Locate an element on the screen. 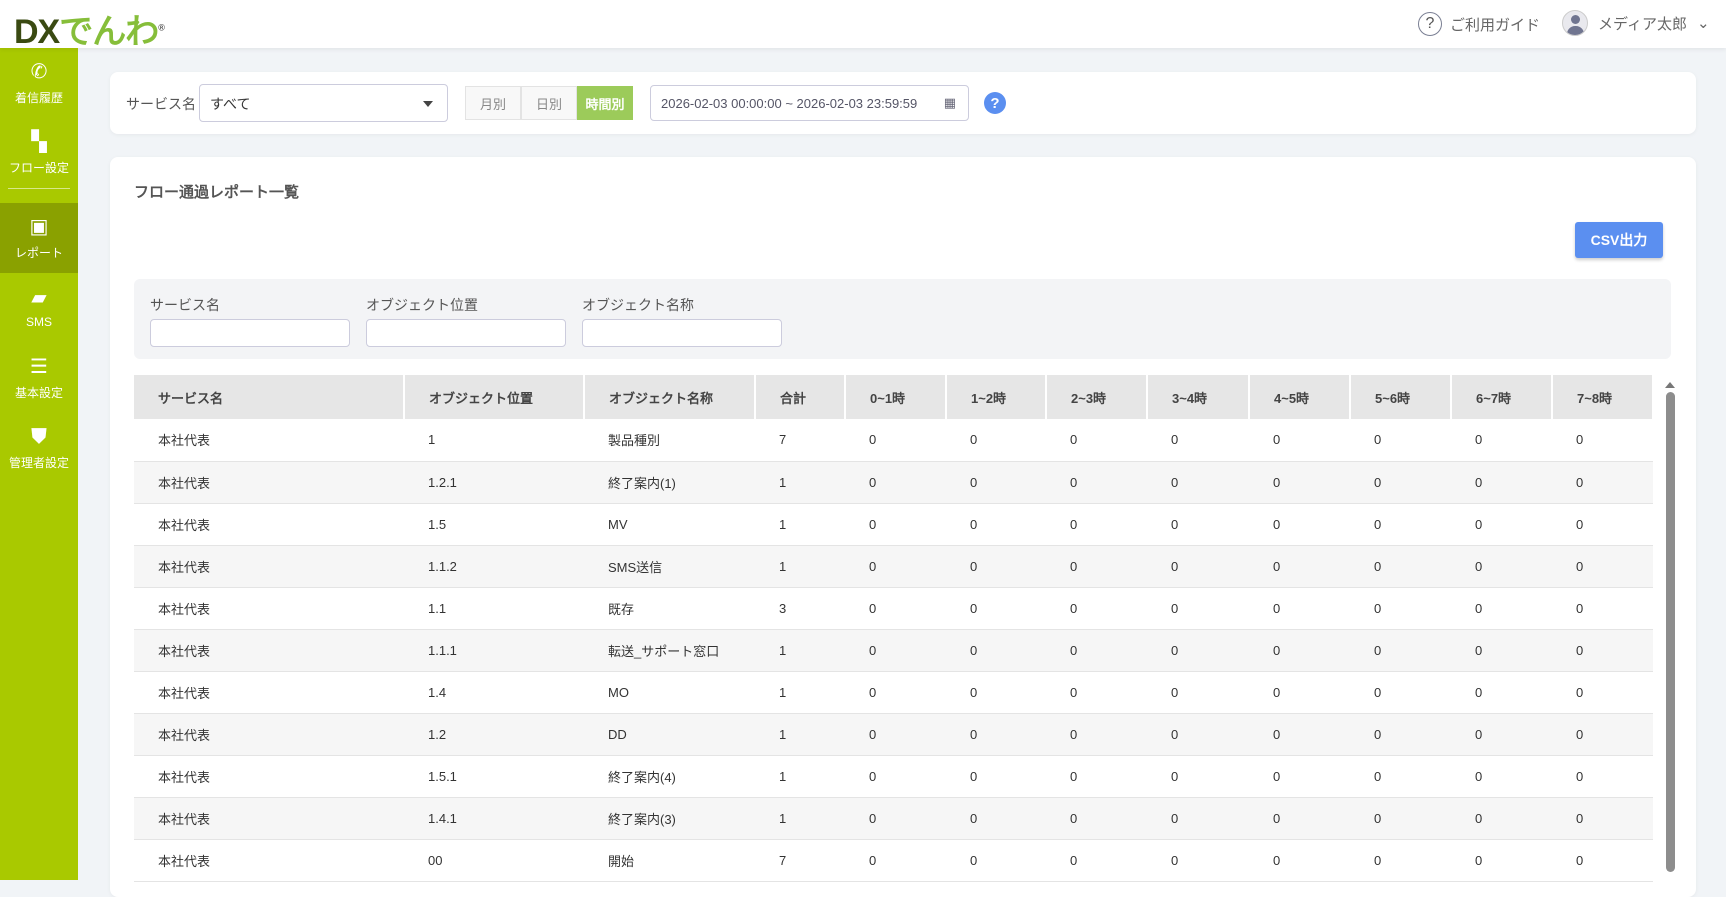 Image resolution: width=1726 pixels, height=897 pixels. table-cell: 製品種別 is located at coordinates (669, 440).